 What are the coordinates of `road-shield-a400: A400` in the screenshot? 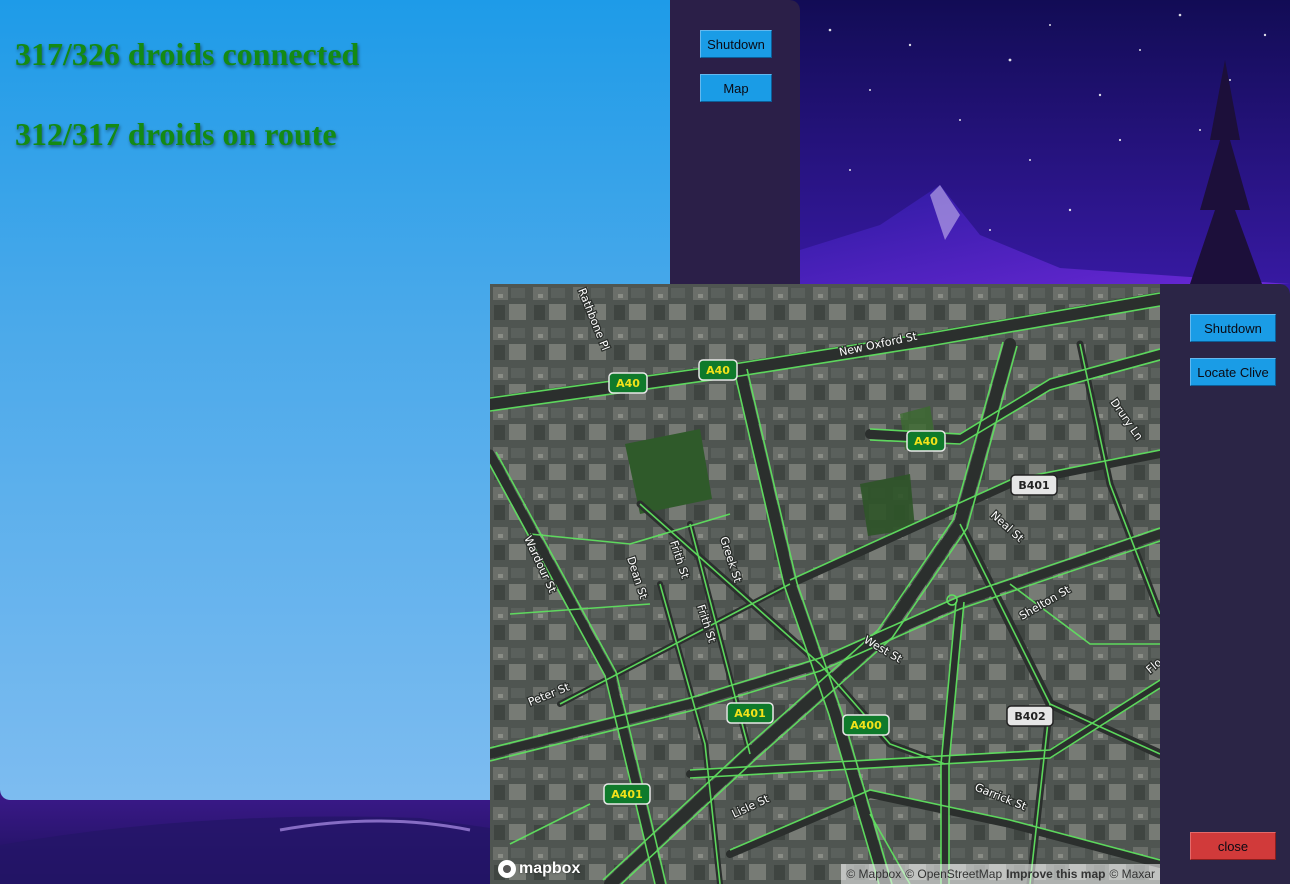 It's located at (866, 725).